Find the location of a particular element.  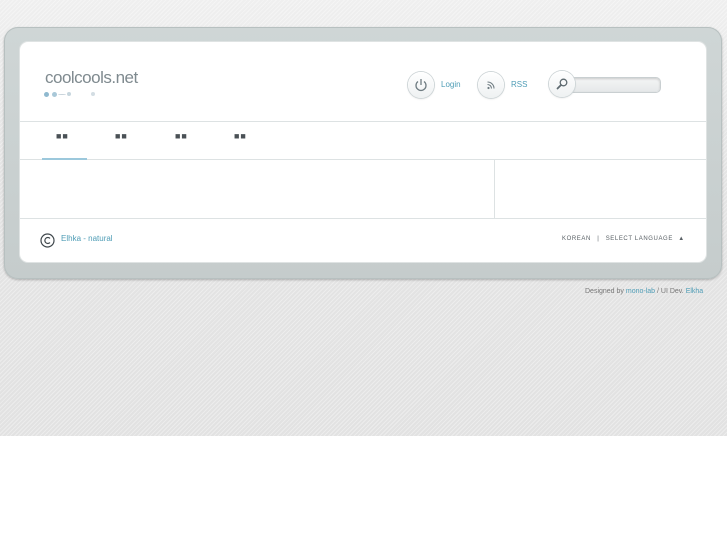

triangle-up-icon: ▲ is located at coordinates (680, 239).